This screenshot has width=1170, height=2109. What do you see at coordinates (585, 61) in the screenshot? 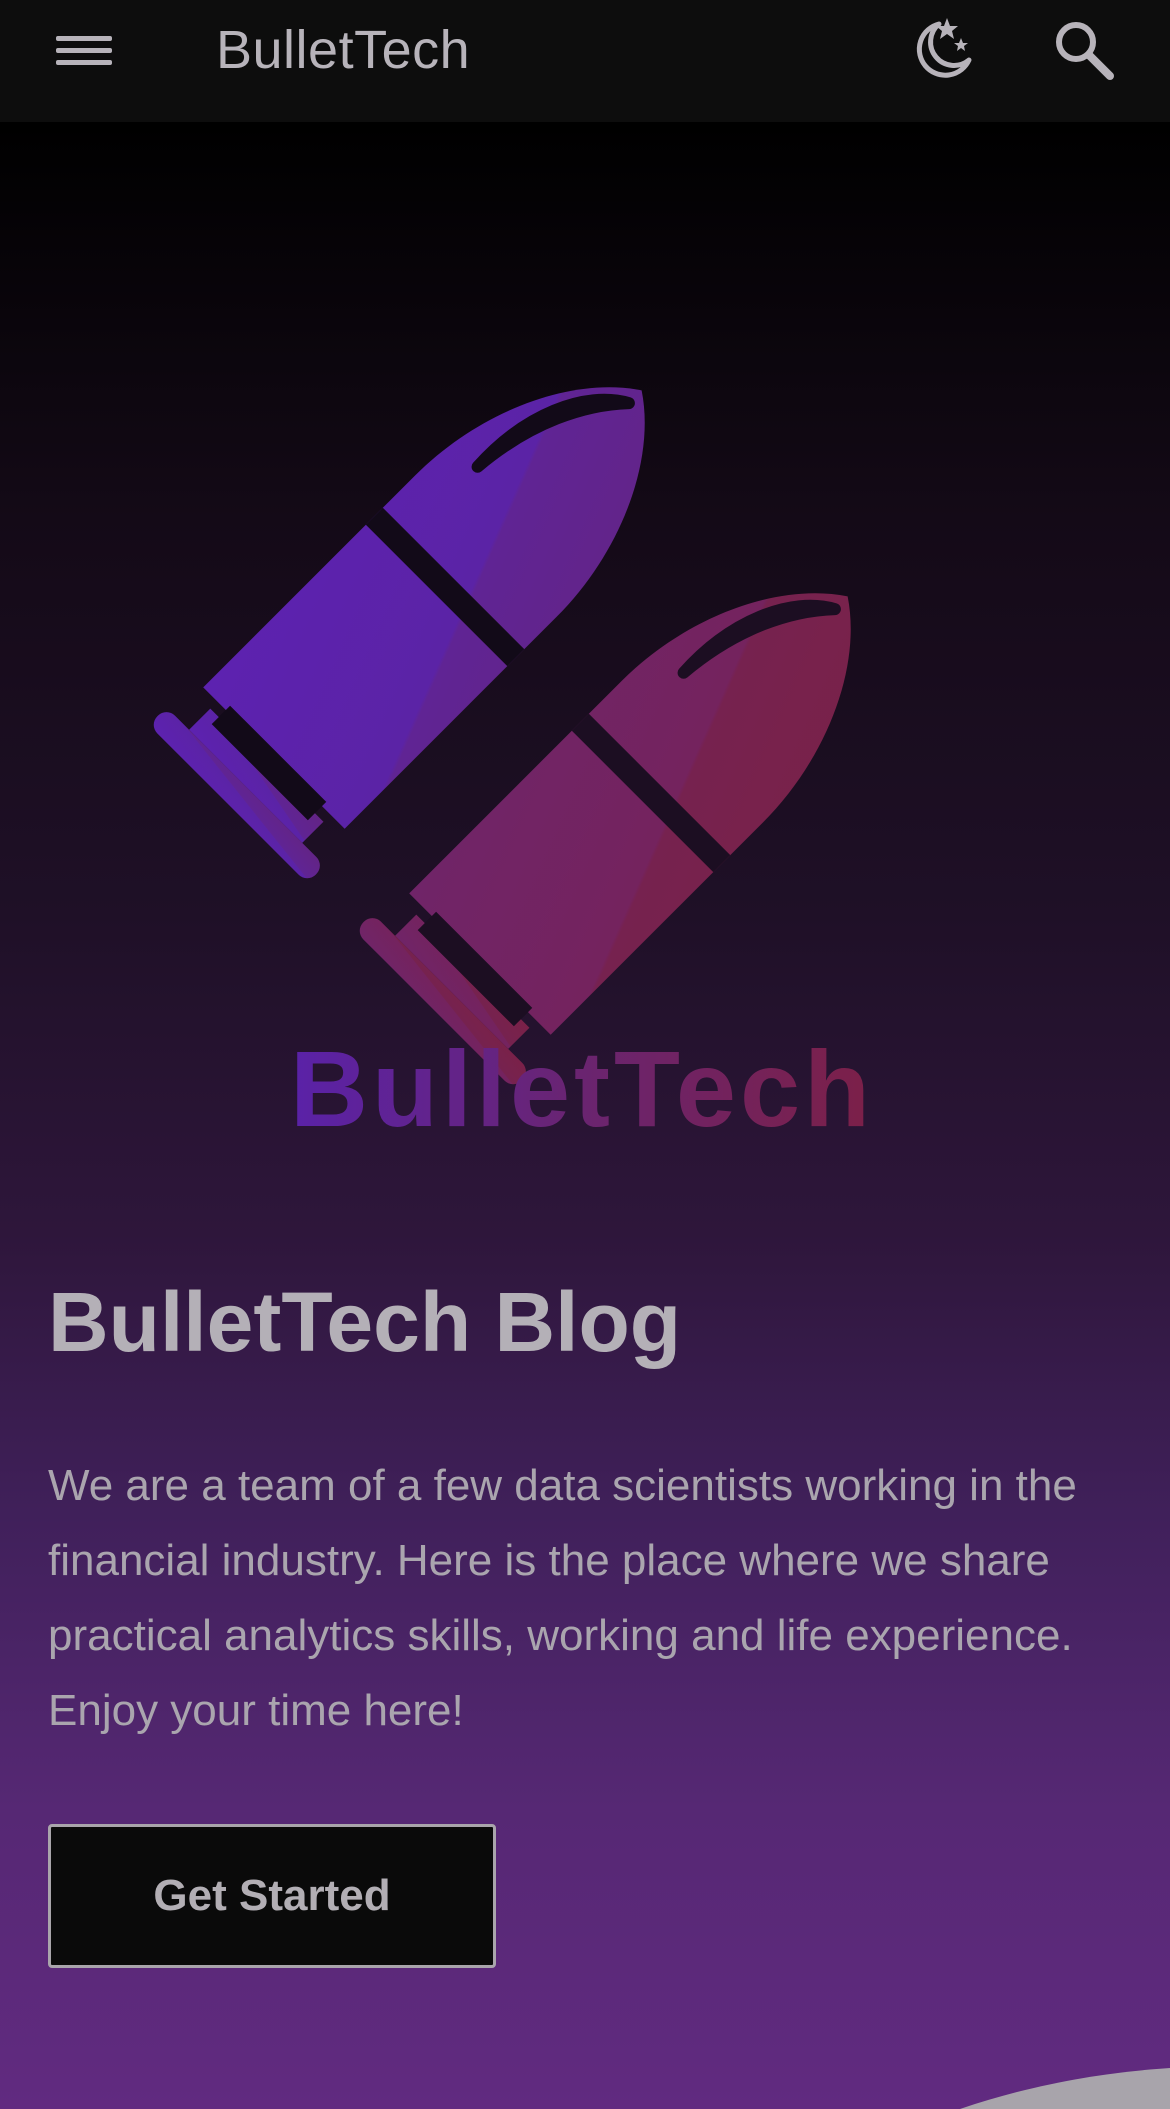
I see `top-app-bar: BulletTech` at bounding box center [585, 61].